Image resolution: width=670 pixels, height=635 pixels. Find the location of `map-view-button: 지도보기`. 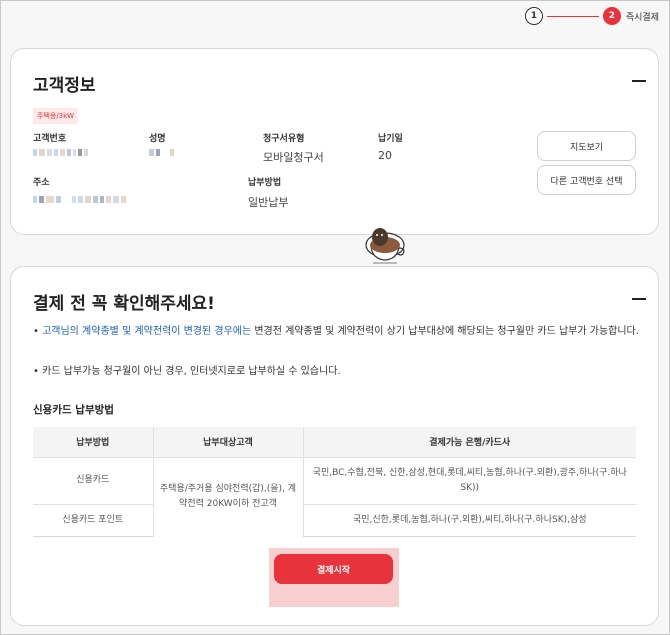

map-view-button: 지도보기 is located at coordinates (586, 146).